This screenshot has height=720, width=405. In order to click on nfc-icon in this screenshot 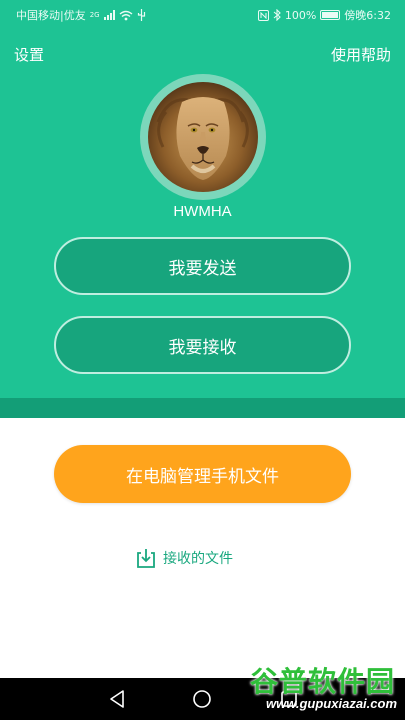, I will do `click(263, 15)`.